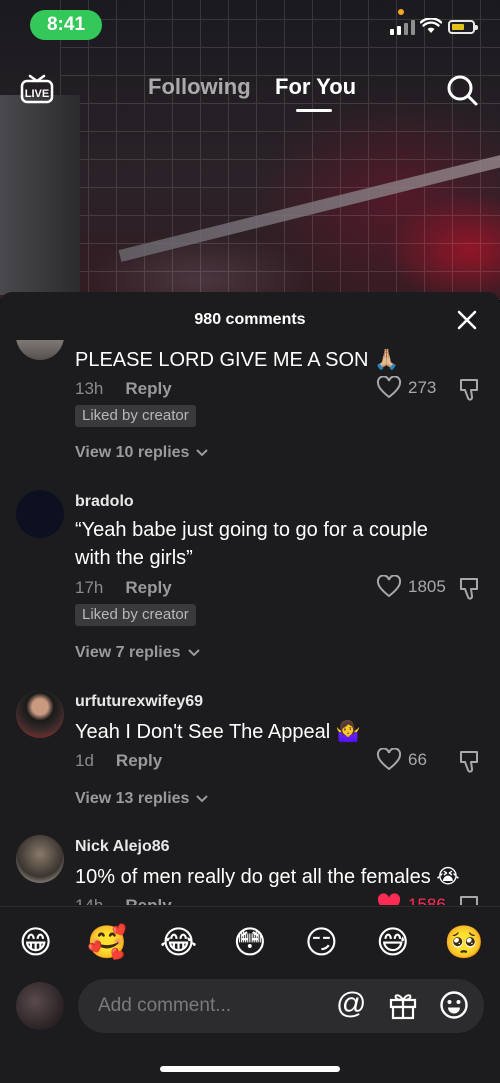  What do you see at coordinates (132, 452) in the screenshot?
I see `view-replies-label: View 10 replies` at bounding box center [132, 452].